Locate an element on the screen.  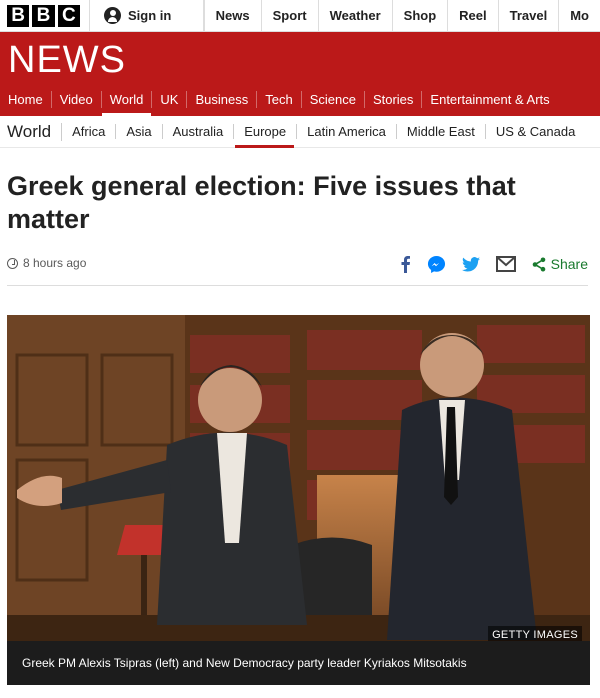
facebook-icon is located at coordinates (405, 264).